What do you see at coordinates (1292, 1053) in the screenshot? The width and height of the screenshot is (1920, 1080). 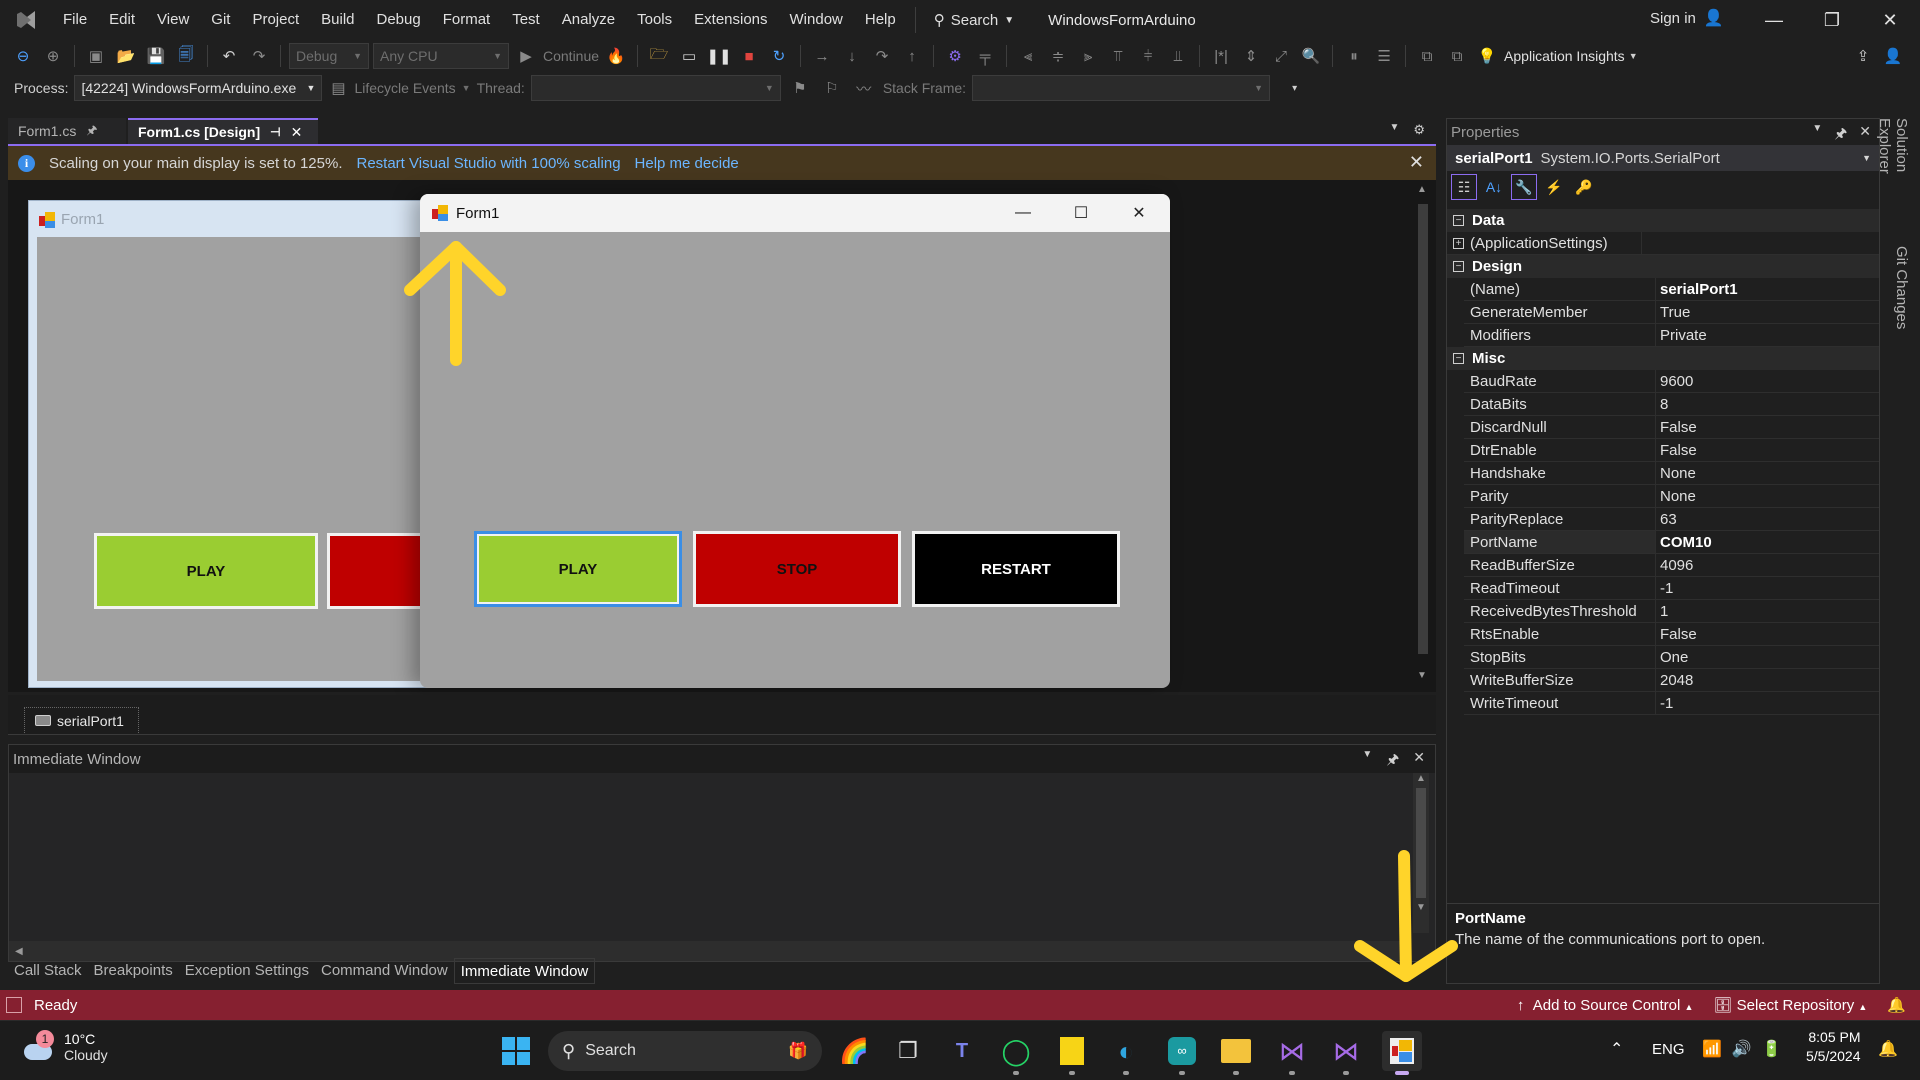 I see `visual-studio-installer-icon: ⋈` at bounding box center [1292, 1053].